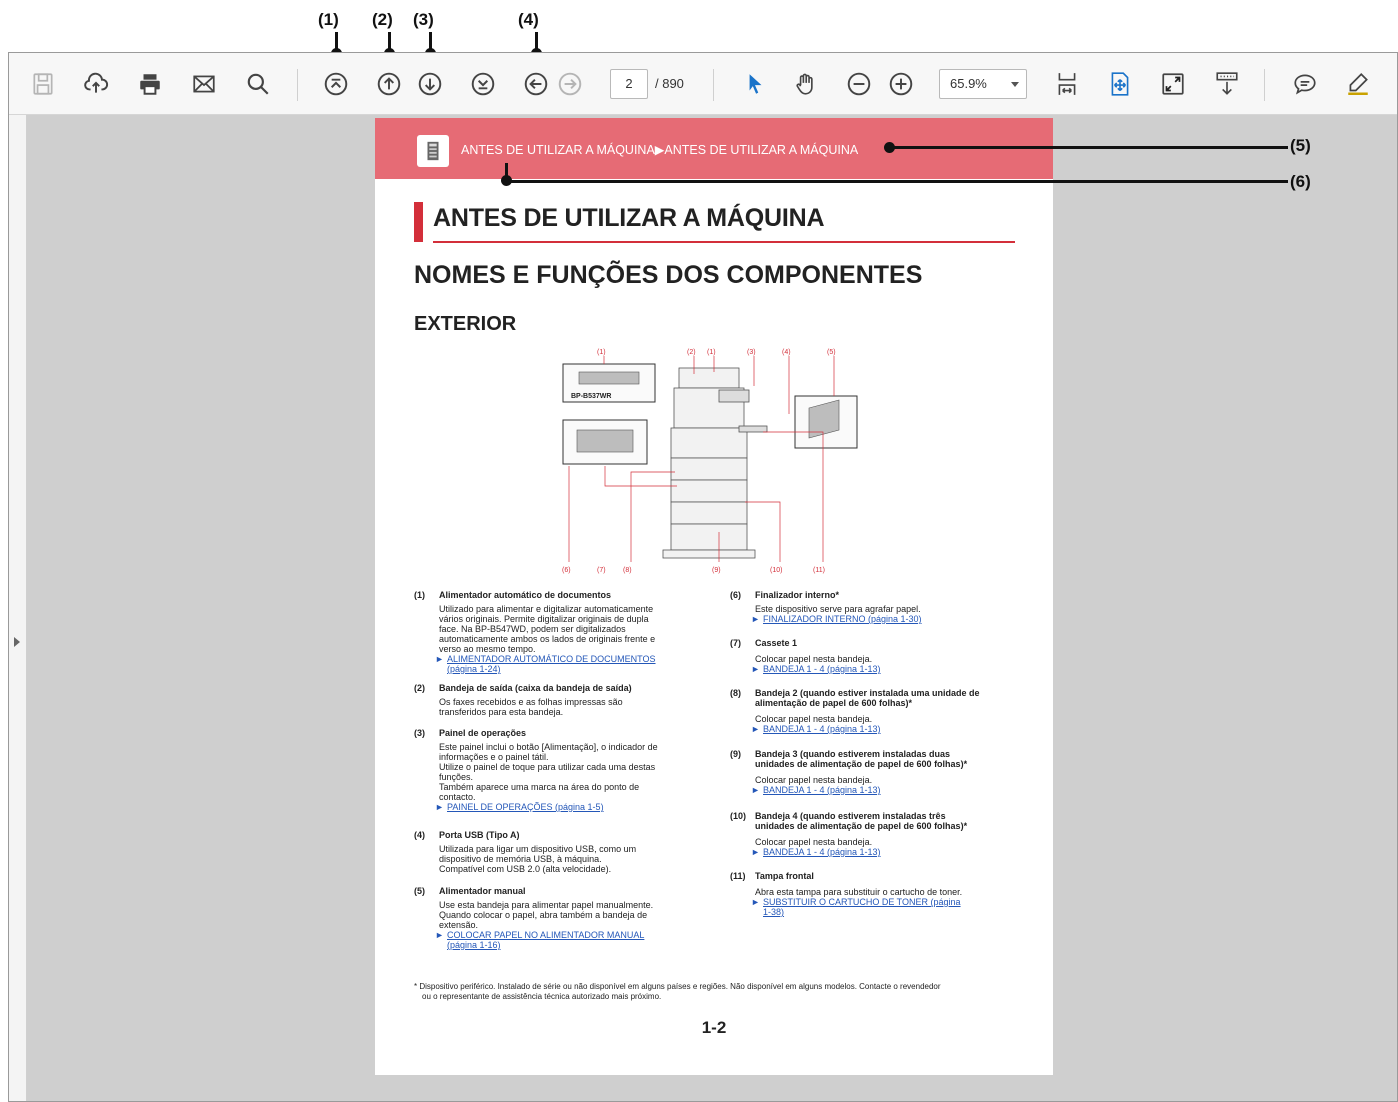 This screenshot has height=1102, width=1398. I want to click on title-rule, so click(724, 242).